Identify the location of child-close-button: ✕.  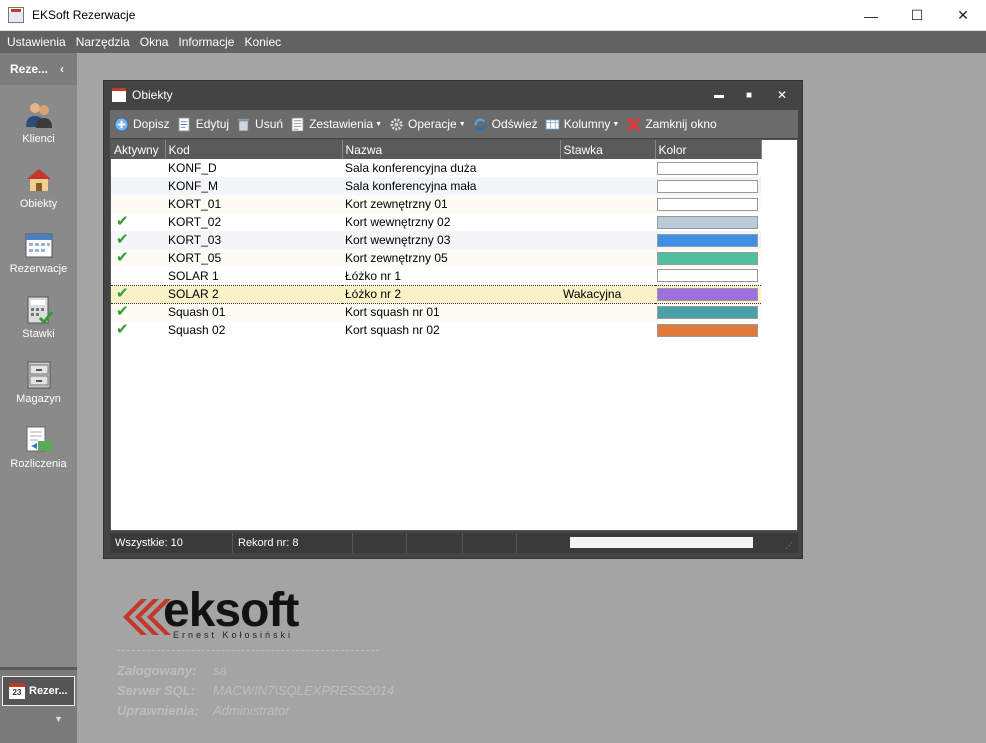
(782, 95).